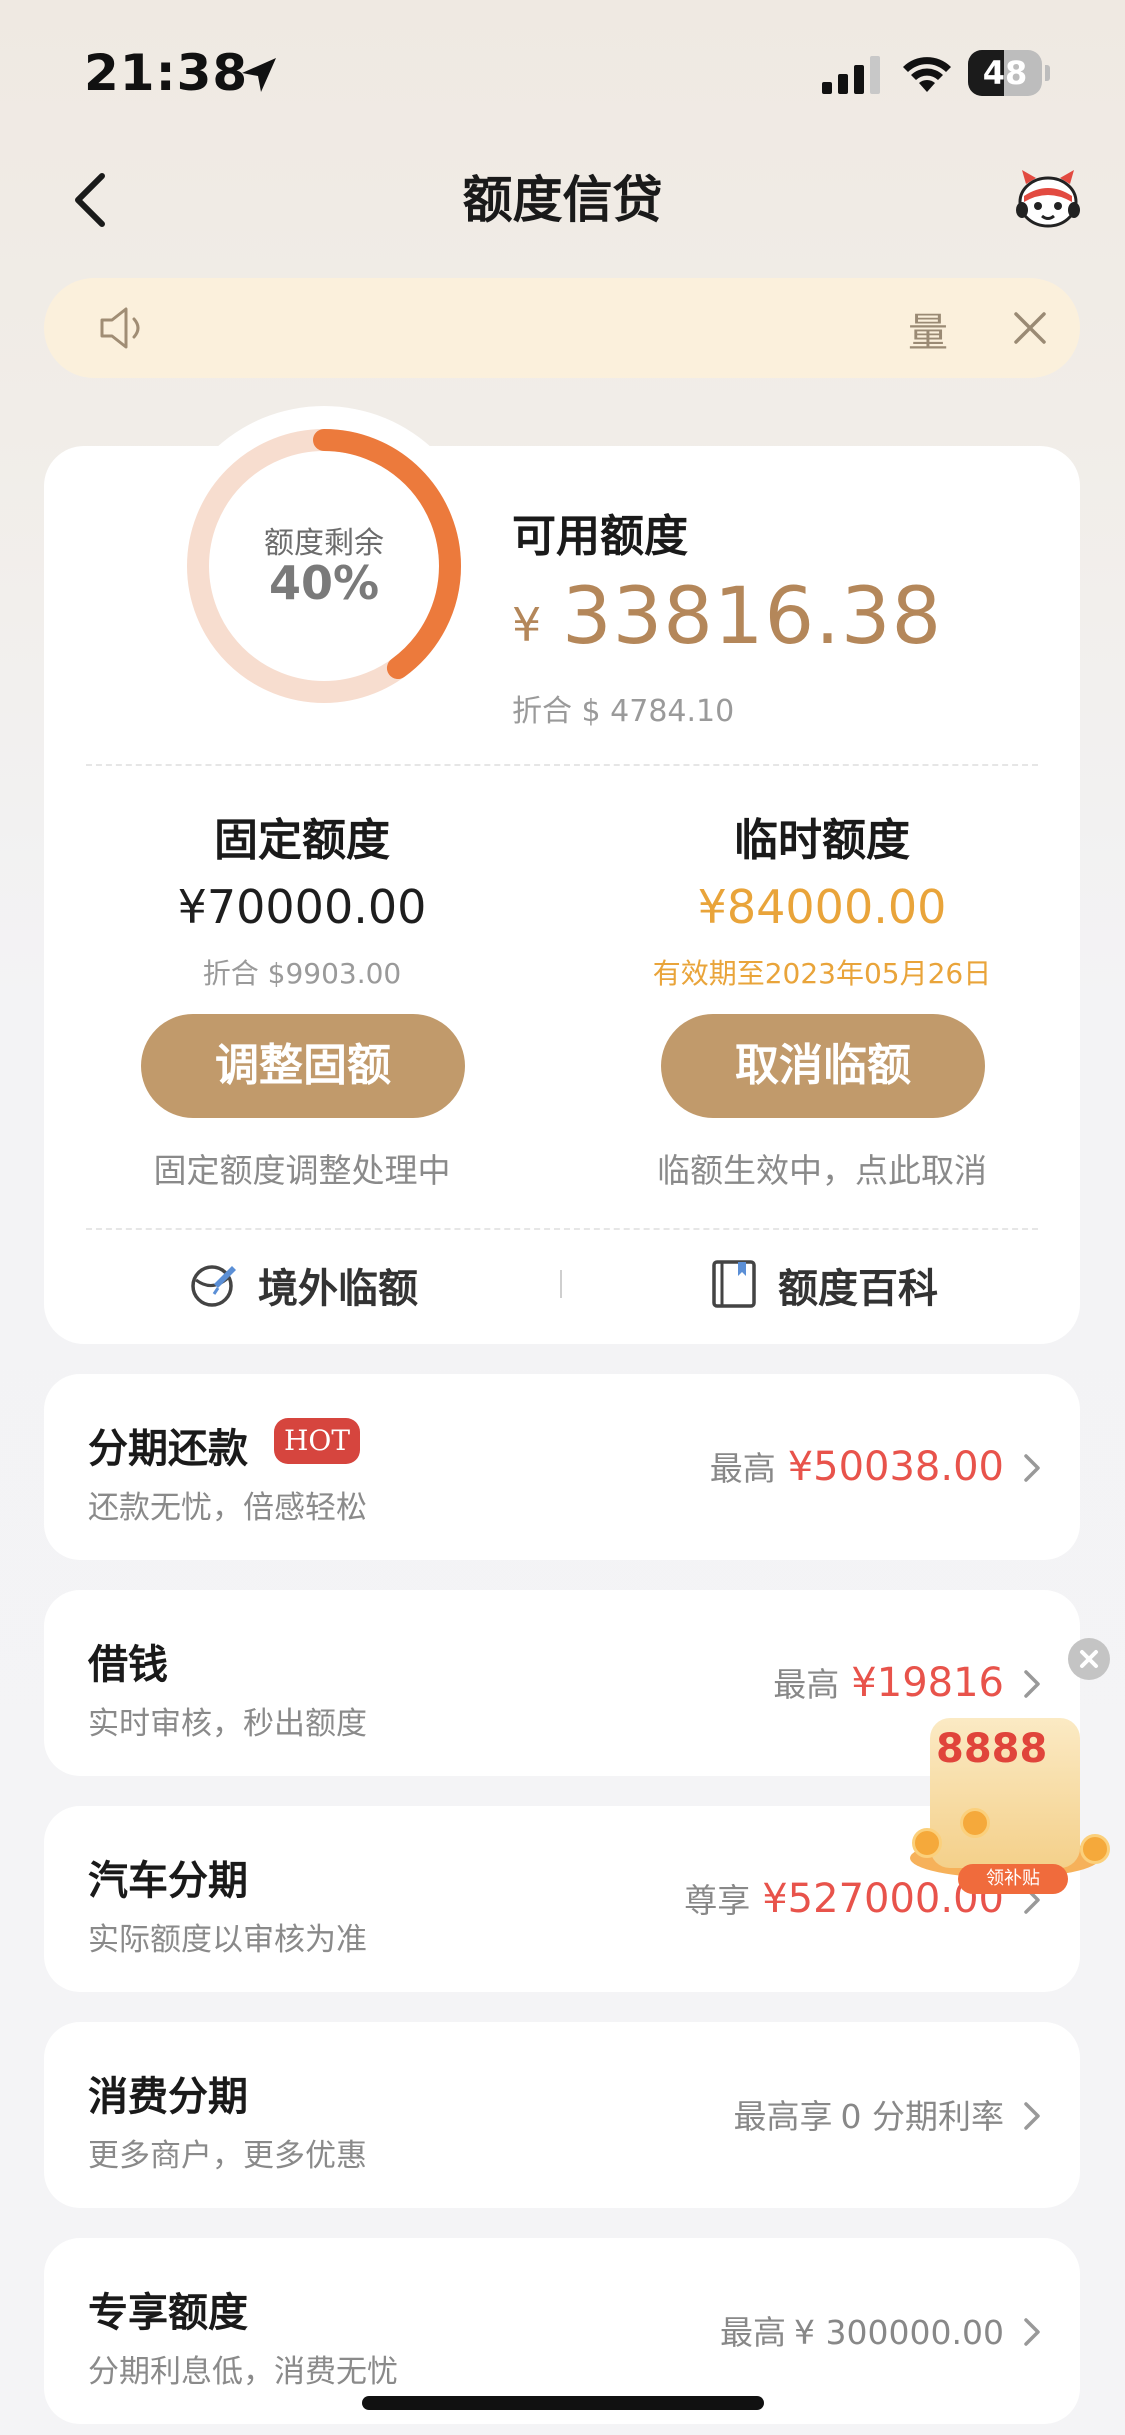 The height and width of the screenshot is (2435, 1125). Describe the element at coordinates (895, 1467) in the screenshot. I see `value-amount: ¥50038.00` at that location.